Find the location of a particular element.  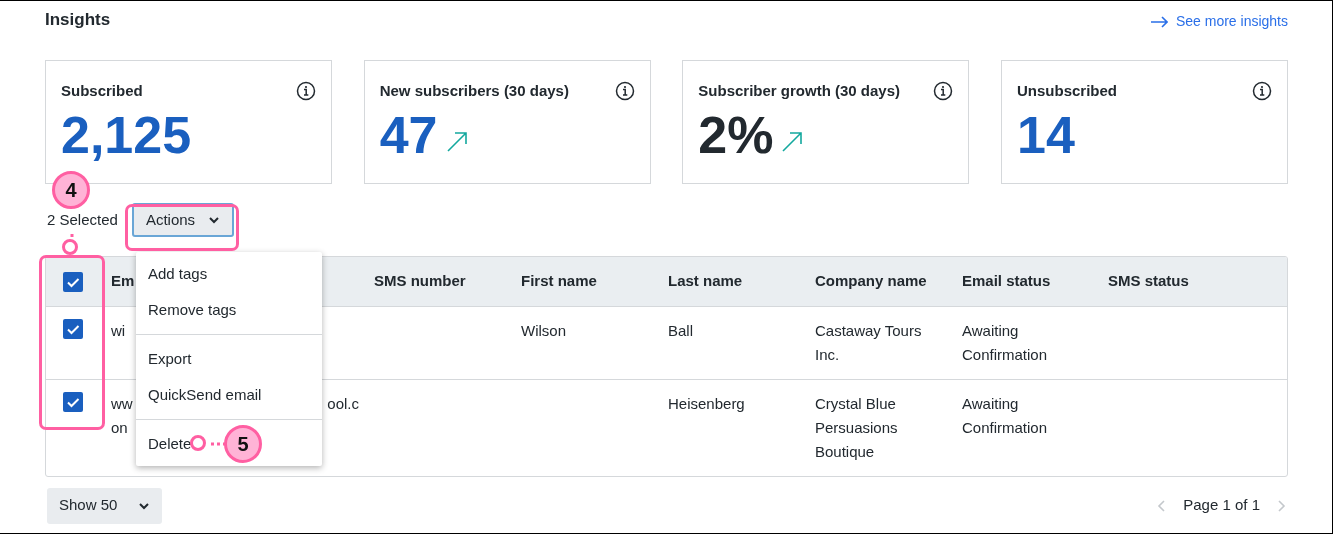

table-cell-text: ww is located at coordinates (122, 403).